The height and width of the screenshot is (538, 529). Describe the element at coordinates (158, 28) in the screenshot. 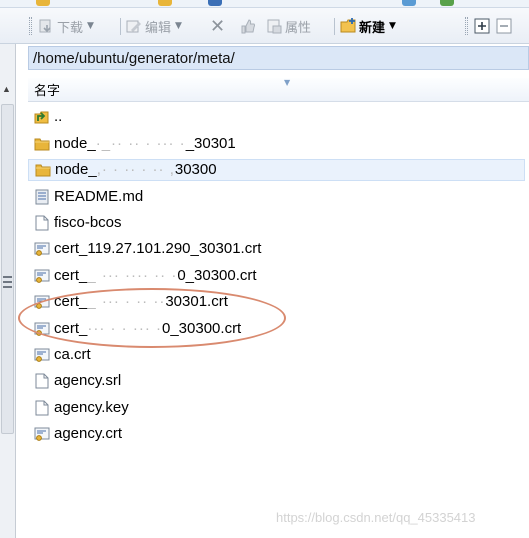

I see `edit-label: 编辑` at that location.